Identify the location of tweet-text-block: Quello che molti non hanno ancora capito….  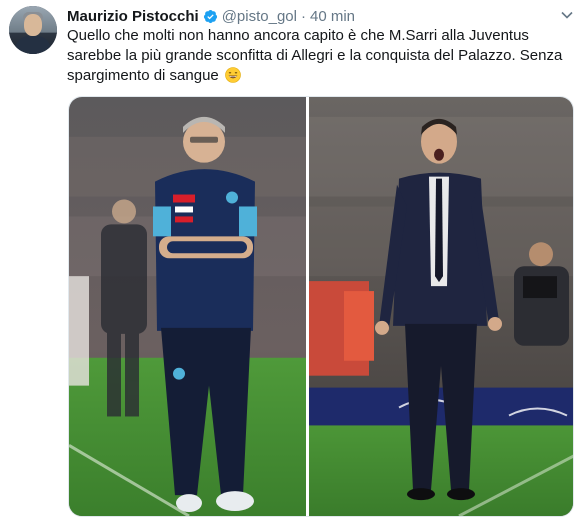
(321, 56).